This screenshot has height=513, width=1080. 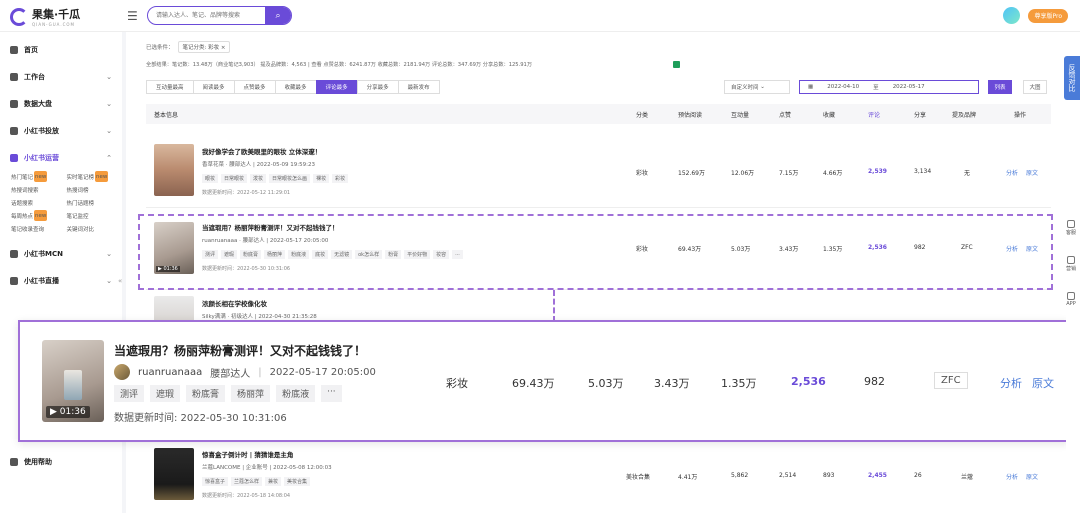 I want to click on menu-toggle-icon: ☰, so click(x=132, y=16).